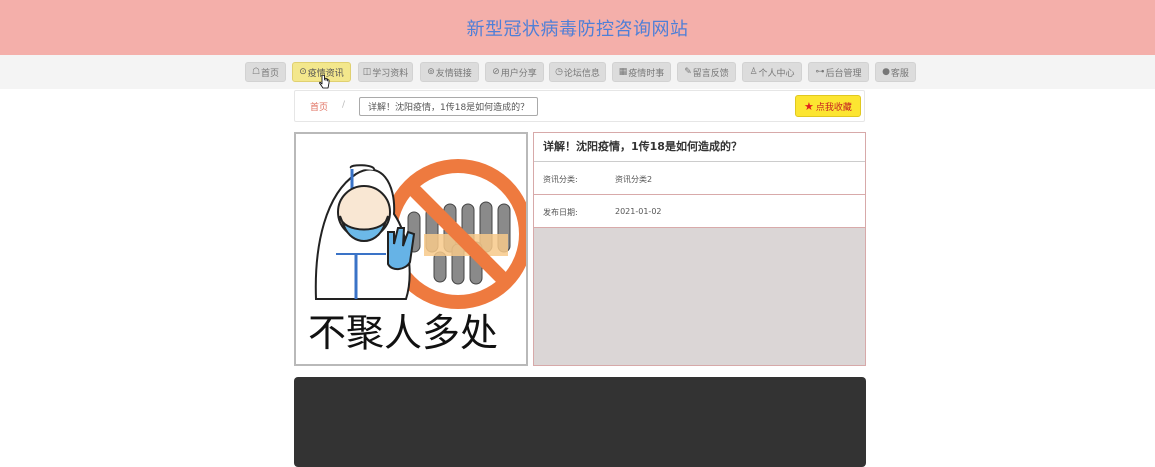 This screenshot has width=1155, height=467. What do you see at coordinates (809, 106) in the screenshot?
I see `star-icon: ★` at bounding box center [809, 106].